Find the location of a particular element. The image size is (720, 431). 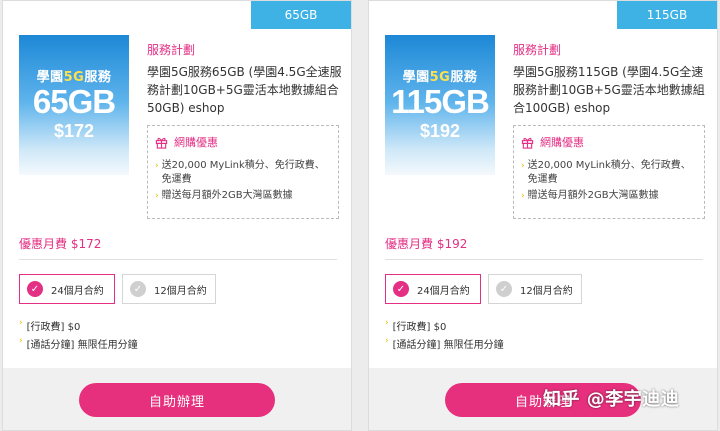

banner-size: 65GB is located at coordinates (74, 101).